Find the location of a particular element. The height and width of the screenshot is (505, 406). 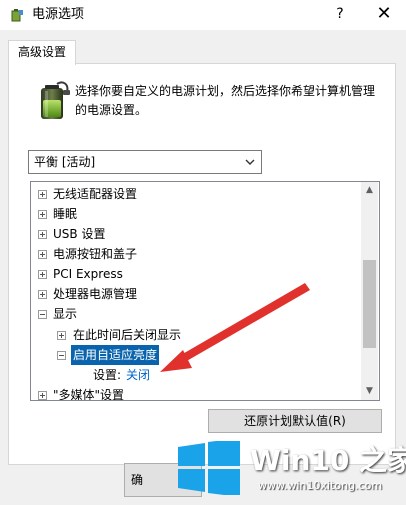

title-bar: 电源选项 ? ✕ is located at coordinates (203, 15).